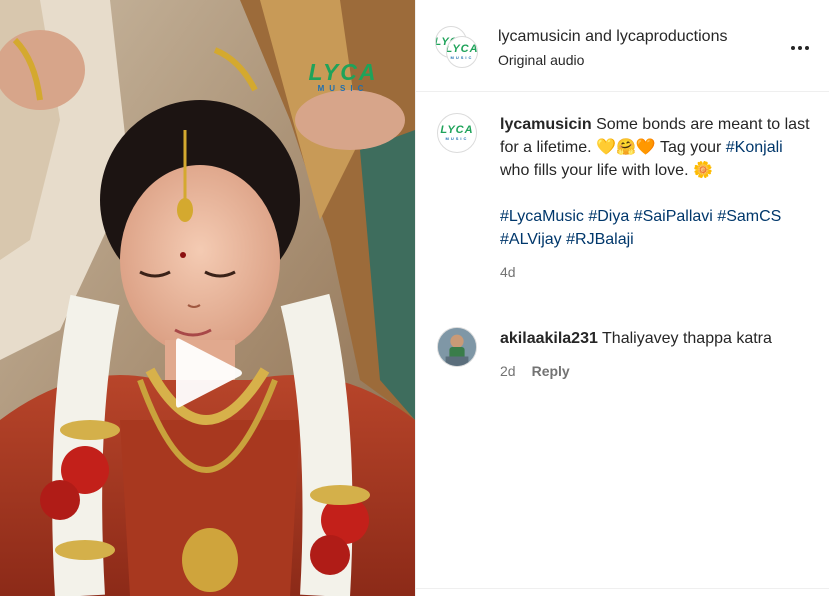 This screenshot has width=829, height=596. What do you see at coordinates (671, 36) in the screenshot?
I see `author-link-lycaproductions: lycaproductions` at bounding box center [671, 36].